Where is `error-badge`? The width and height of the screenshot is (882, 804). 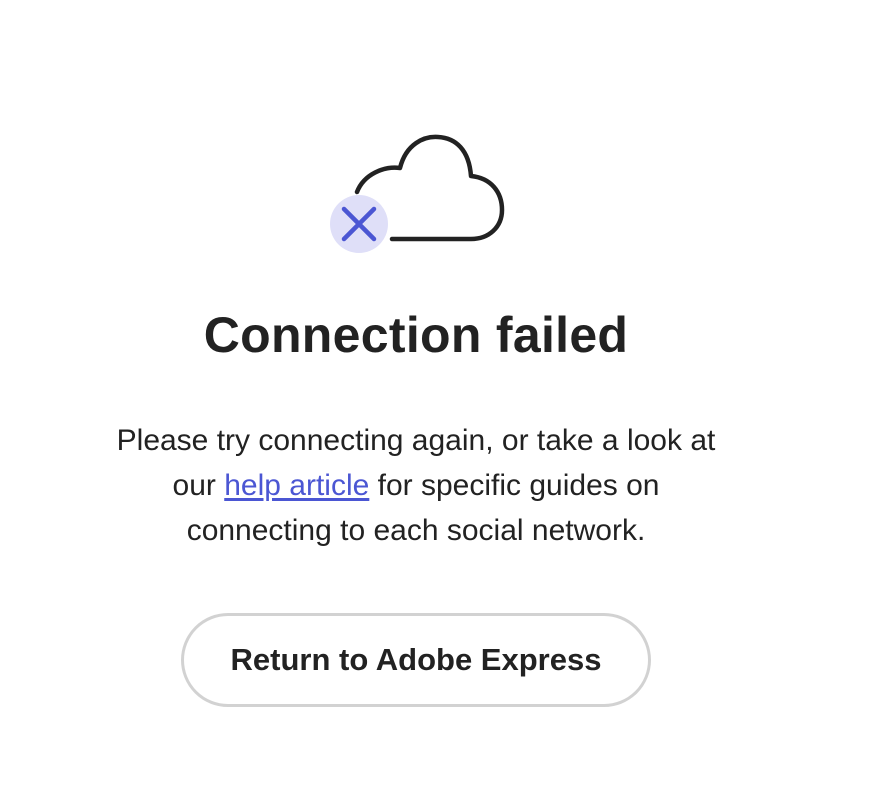
error-badge is located at coordinates (359, 224).